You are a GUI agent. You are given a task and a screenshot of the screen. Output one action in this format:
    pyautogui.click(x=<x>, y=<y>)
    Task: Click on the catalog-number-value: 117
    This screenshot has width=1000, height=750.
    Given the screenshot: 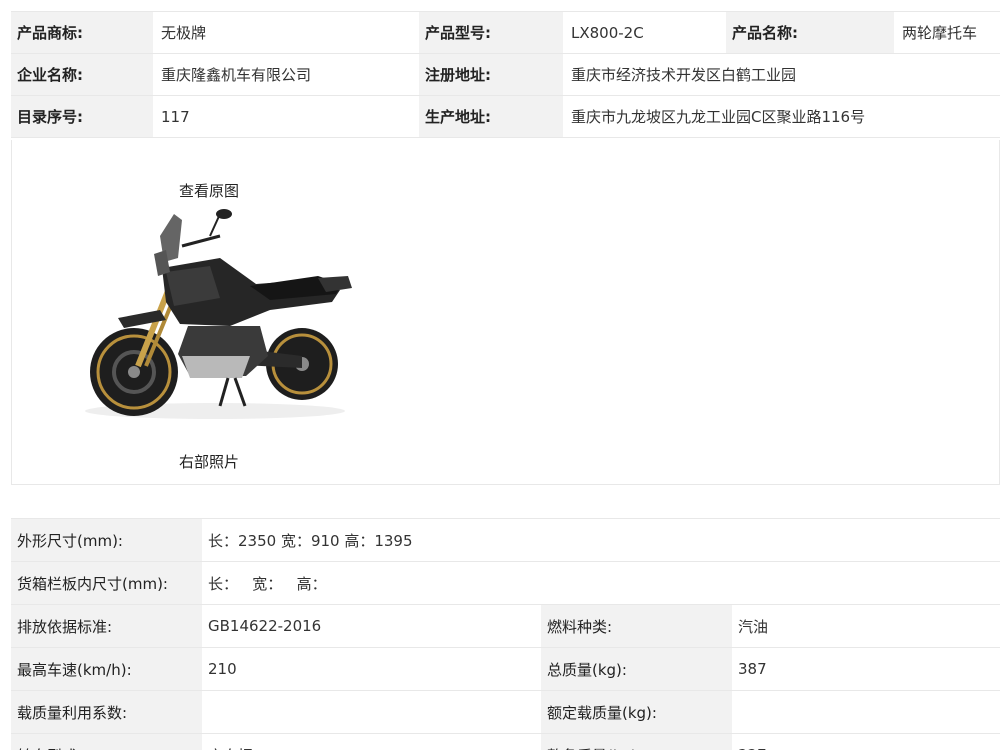 What is the action you would take?
    pyautogui.click(x=286, y=116)
    